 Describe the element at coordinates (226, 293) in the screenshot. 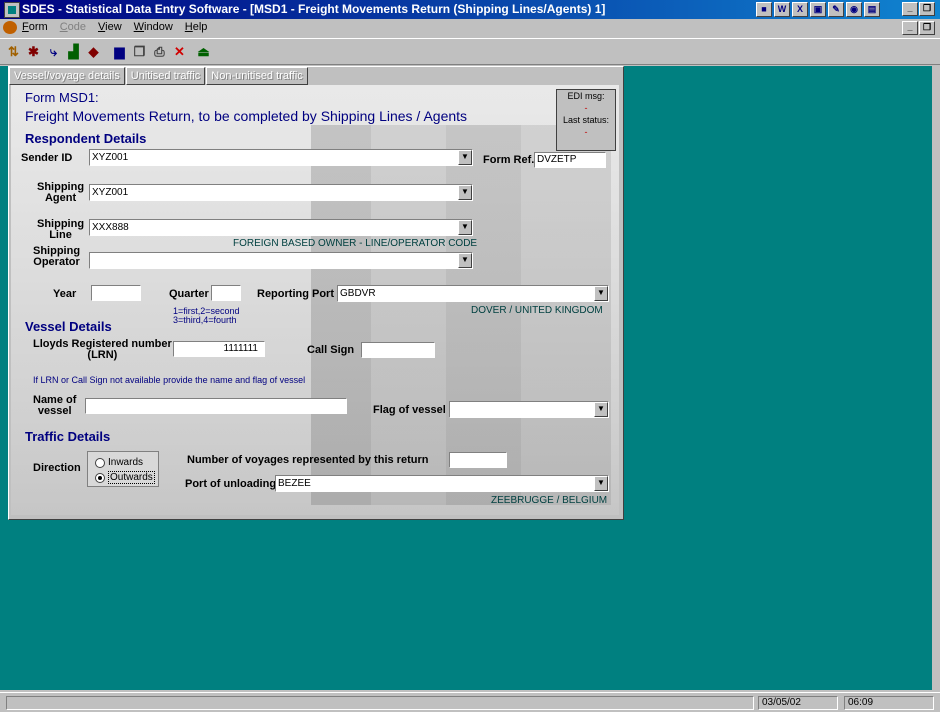

I see `quarter-field` at that location.